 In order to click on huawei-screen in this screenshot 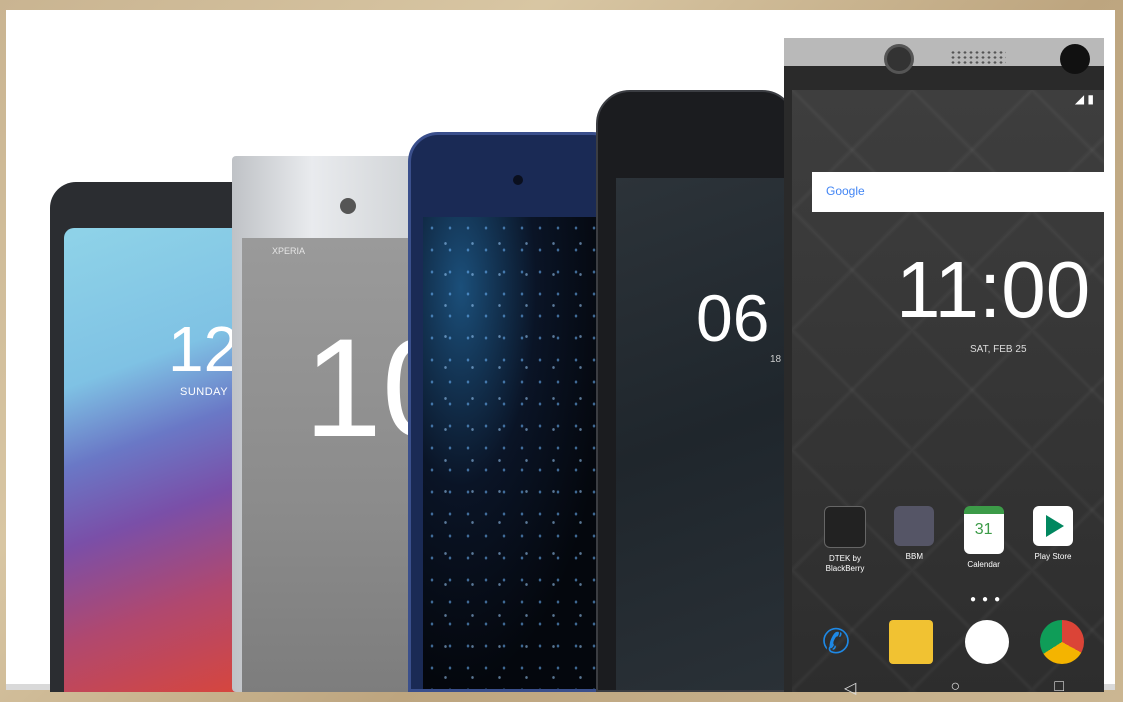, I will do `click(518, 453)`.